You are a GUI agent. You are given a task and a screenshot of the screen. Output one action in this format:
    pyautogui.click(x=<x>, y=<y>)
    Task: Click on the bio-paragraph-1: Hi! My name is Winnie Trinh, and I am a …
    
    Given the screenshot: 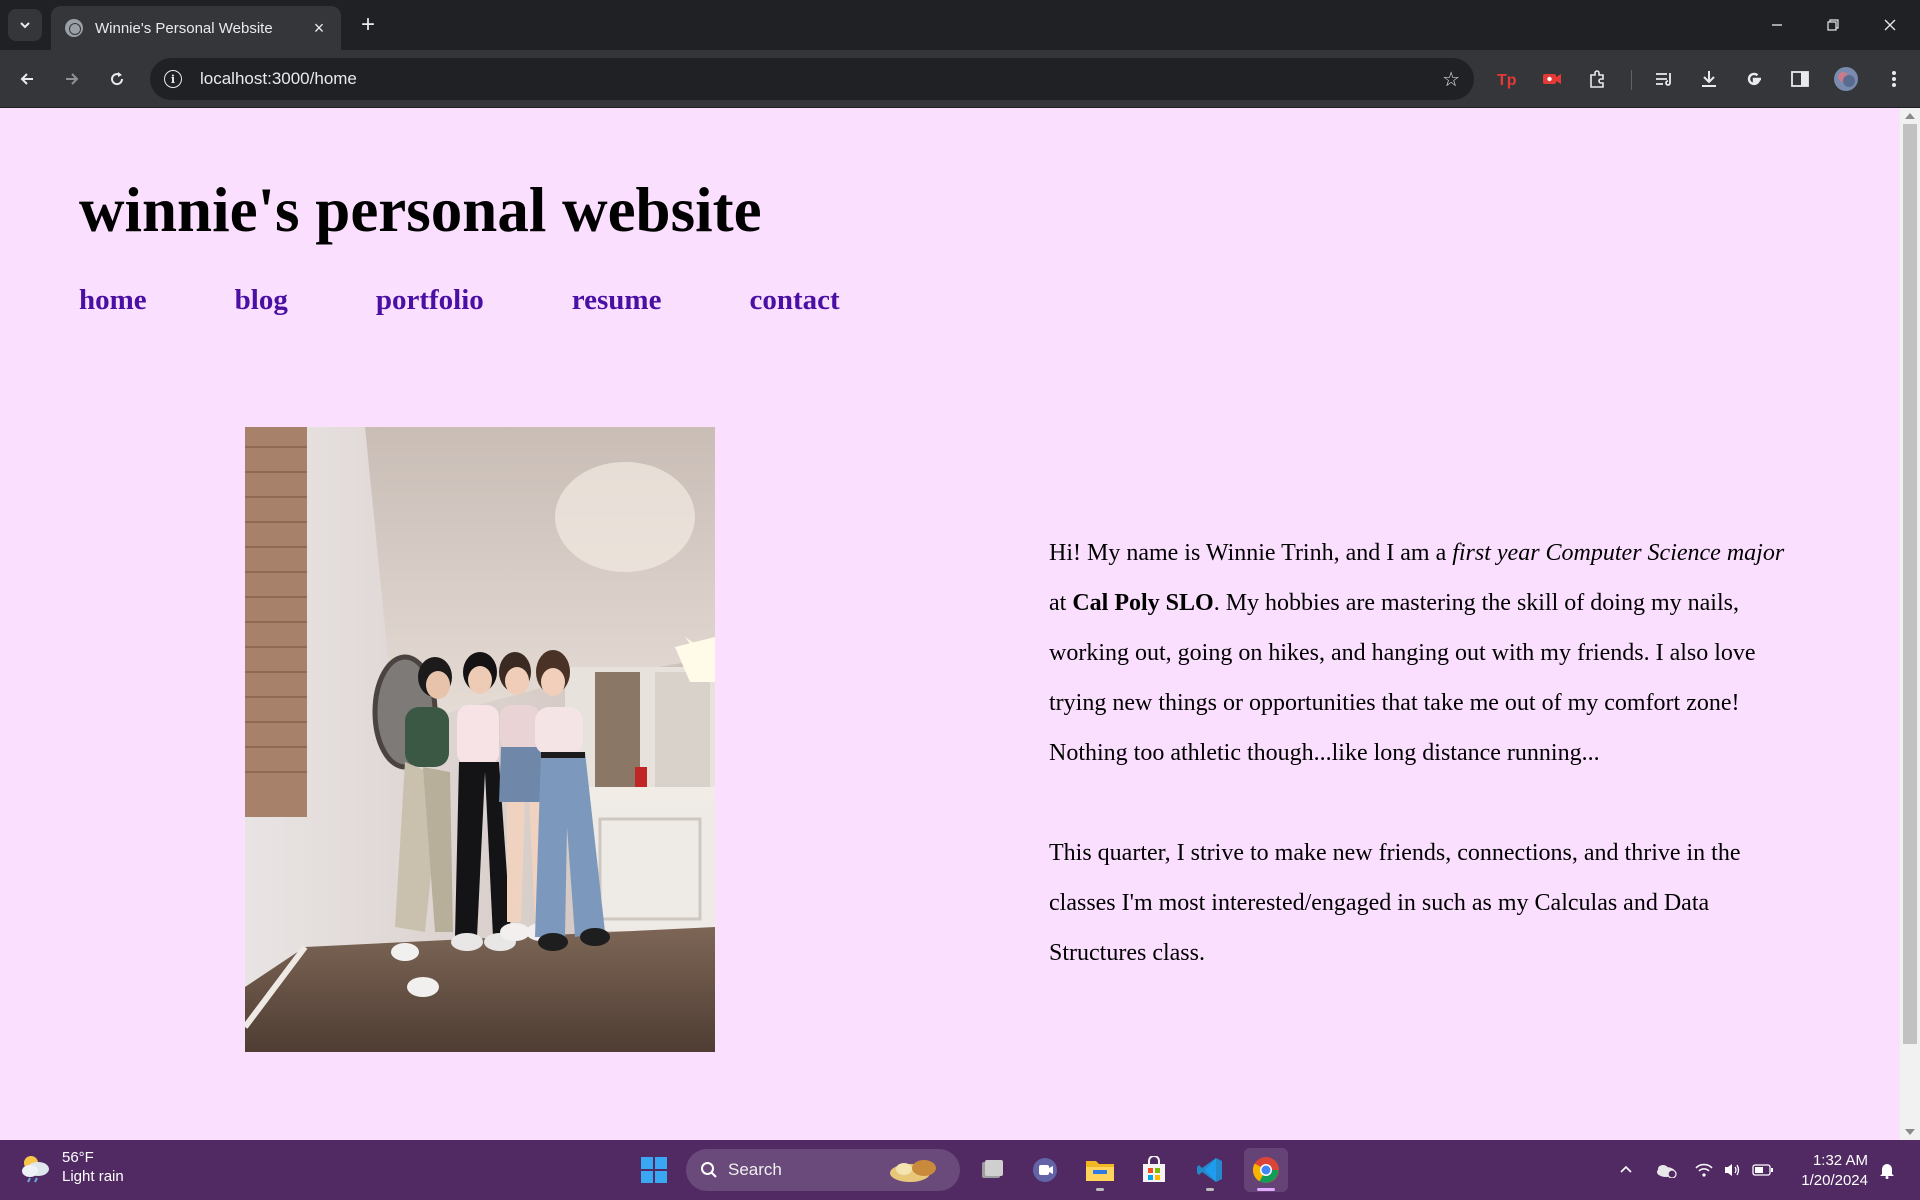 What is the action you would take?
    pyautogui.click(x=1419, y=653)
    